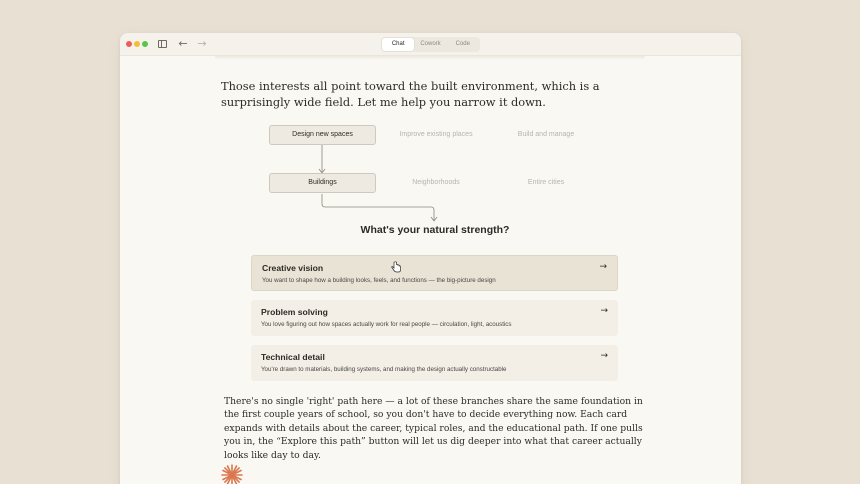 The height and width of the screenshot is (484, 860). I want to click on hand-cursor-icon, so click(396, 267).